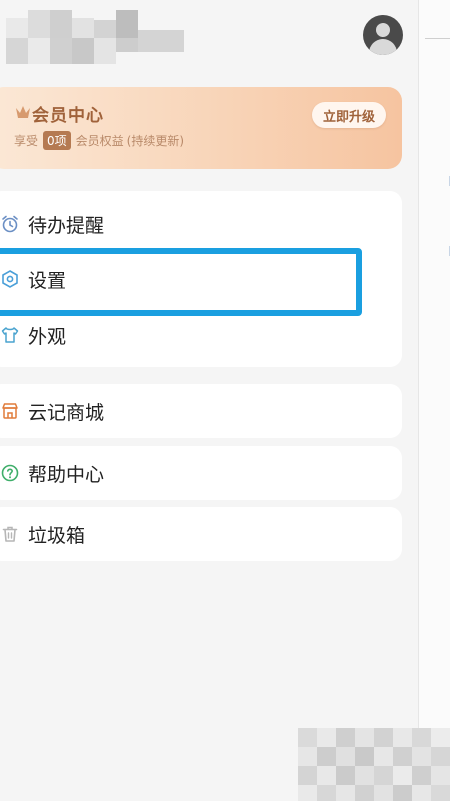  Describe the element at coordinates (201, 128) in the screenshot. I see `member-center-card: 会员中心 享受 0项 会员权益 (持续更新) 立即升级` at that location.